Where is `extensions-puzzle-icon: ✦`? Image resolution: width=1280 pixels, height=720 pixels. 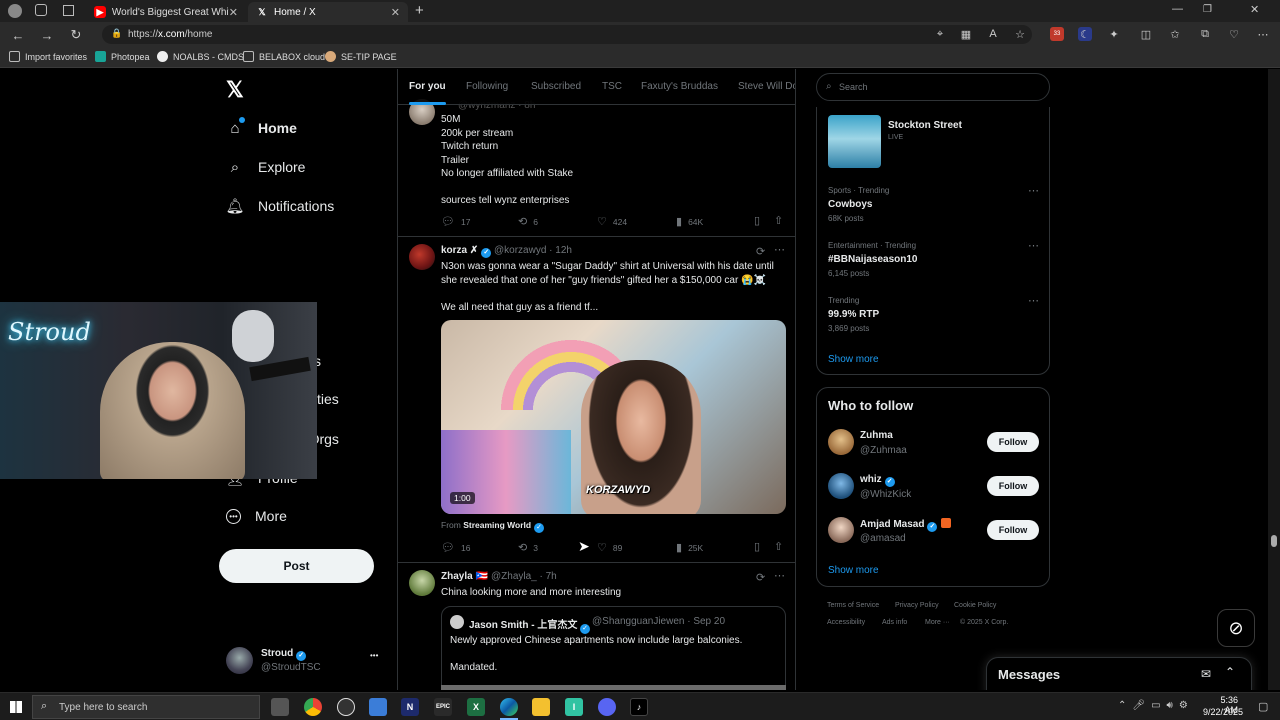 extensions-puzzle-icon: ✦ is located at coordinates (1114, 34).